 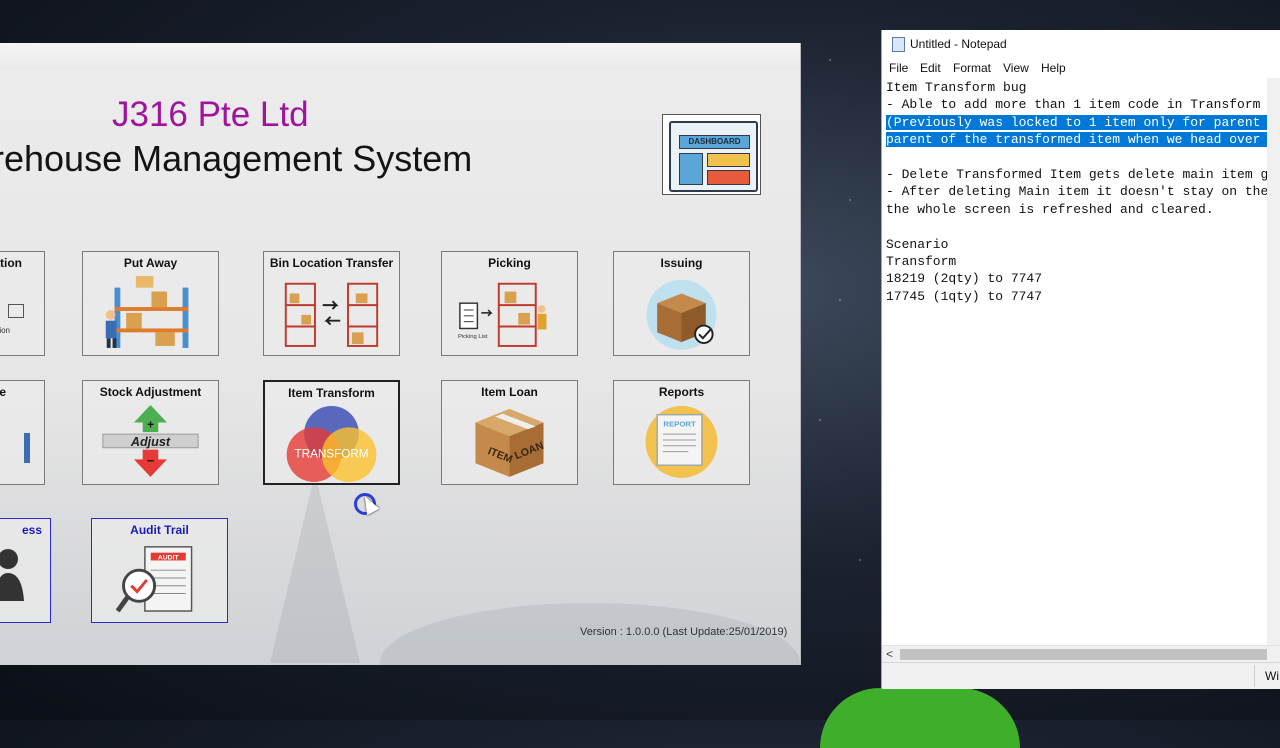 I want to click on status-separator, so click(x=1254, y=676).